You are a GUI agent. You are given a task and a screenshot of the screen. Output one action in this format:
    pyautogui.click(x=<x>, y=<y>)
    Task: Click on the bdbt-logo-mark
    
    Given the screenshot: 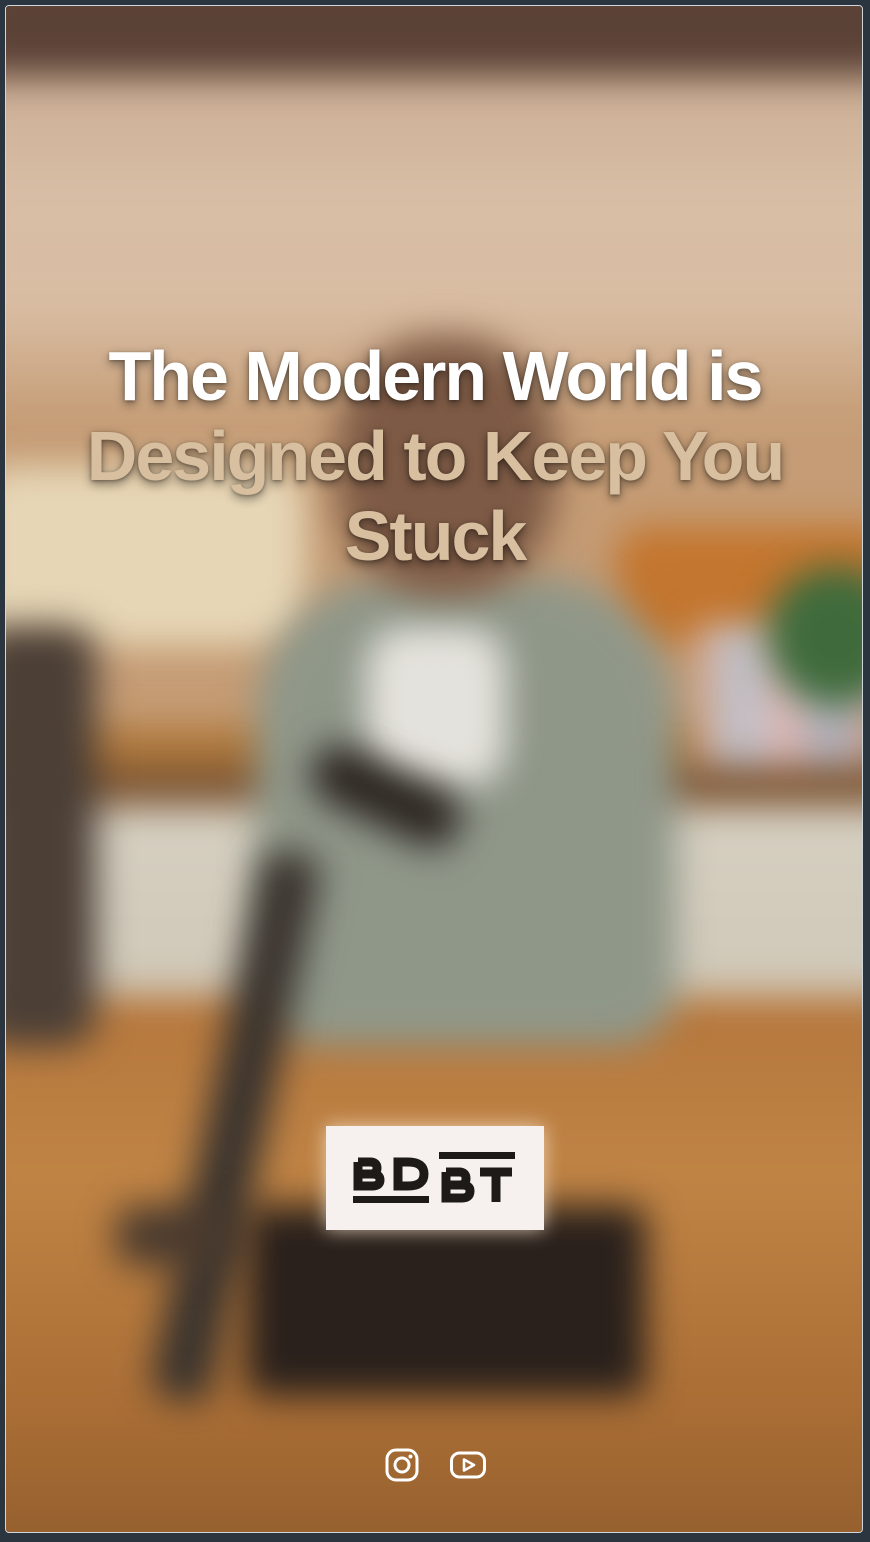 What is the action you would take?
    pyautogui.click(x=434, y=1177)
    